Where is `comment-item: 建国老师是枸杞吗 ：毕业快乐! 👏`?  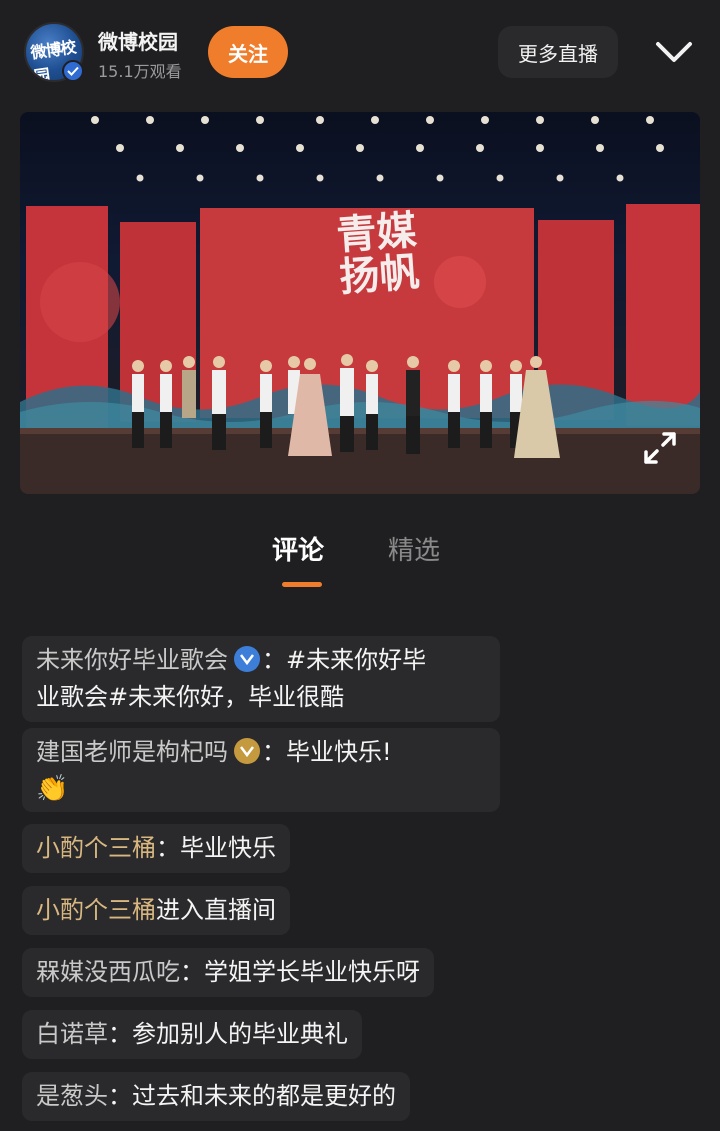
comment-item: 建国老师是枸杞吗 ：毕业快乐! 👏 is located at coordinates (261, 770).